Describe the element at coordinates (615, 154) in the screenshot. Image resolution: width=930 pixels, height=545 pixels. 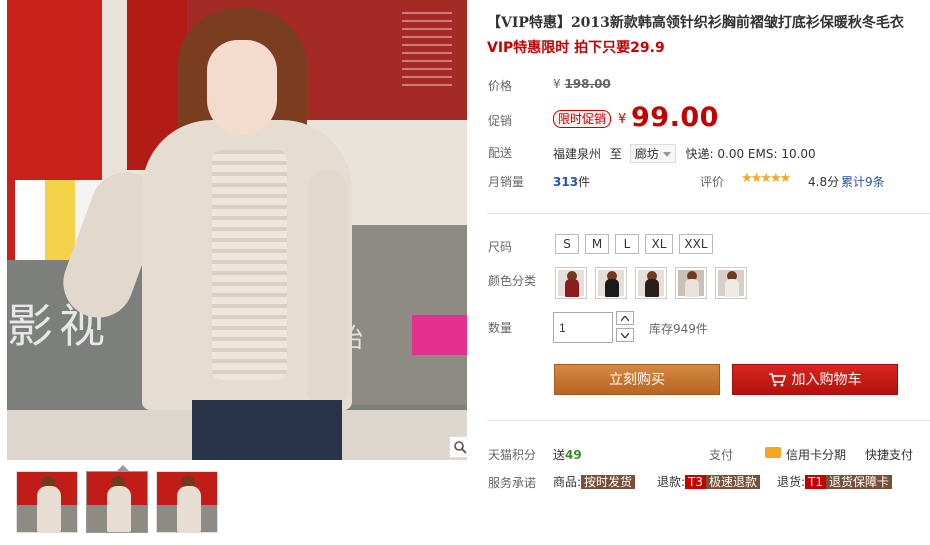
I see `shipping-to: 至` at that location.